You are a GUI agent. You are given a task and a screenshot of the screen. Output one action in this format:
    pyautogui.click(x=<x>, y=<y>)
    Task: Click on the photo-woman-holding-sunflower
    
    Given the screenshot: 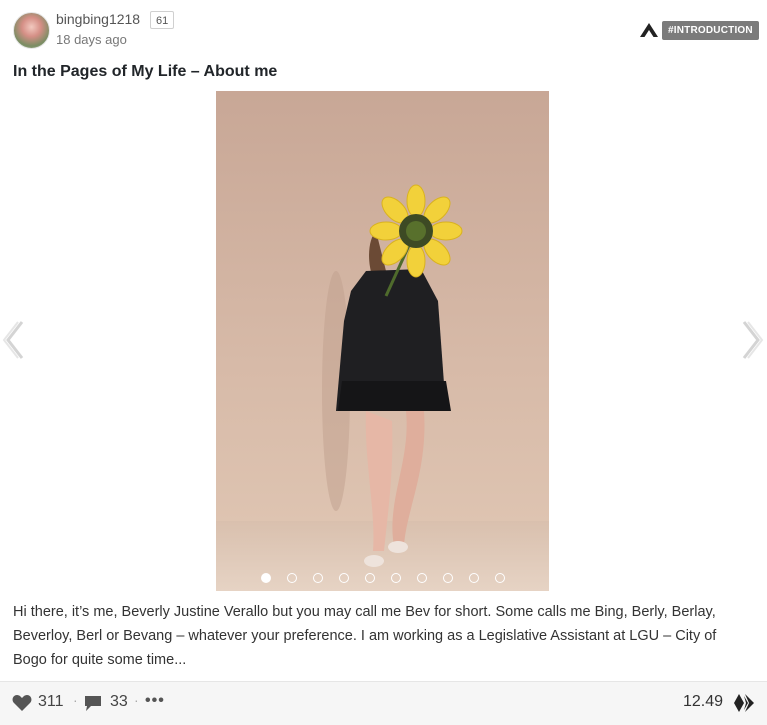 What is the action you would take?
    pyautogui.click(x=392, y=375)
    